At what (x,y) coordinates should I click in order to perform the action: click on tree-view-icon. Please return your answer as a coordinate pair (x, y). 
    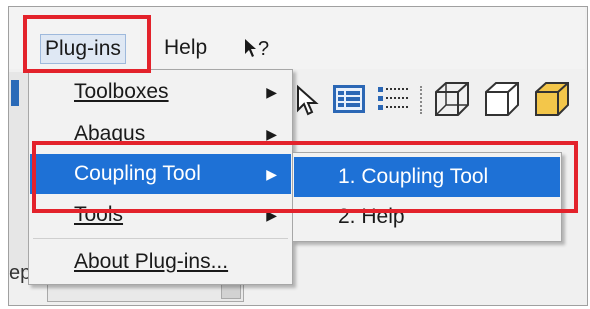
    Looking at the image, I should click on (393, 99).